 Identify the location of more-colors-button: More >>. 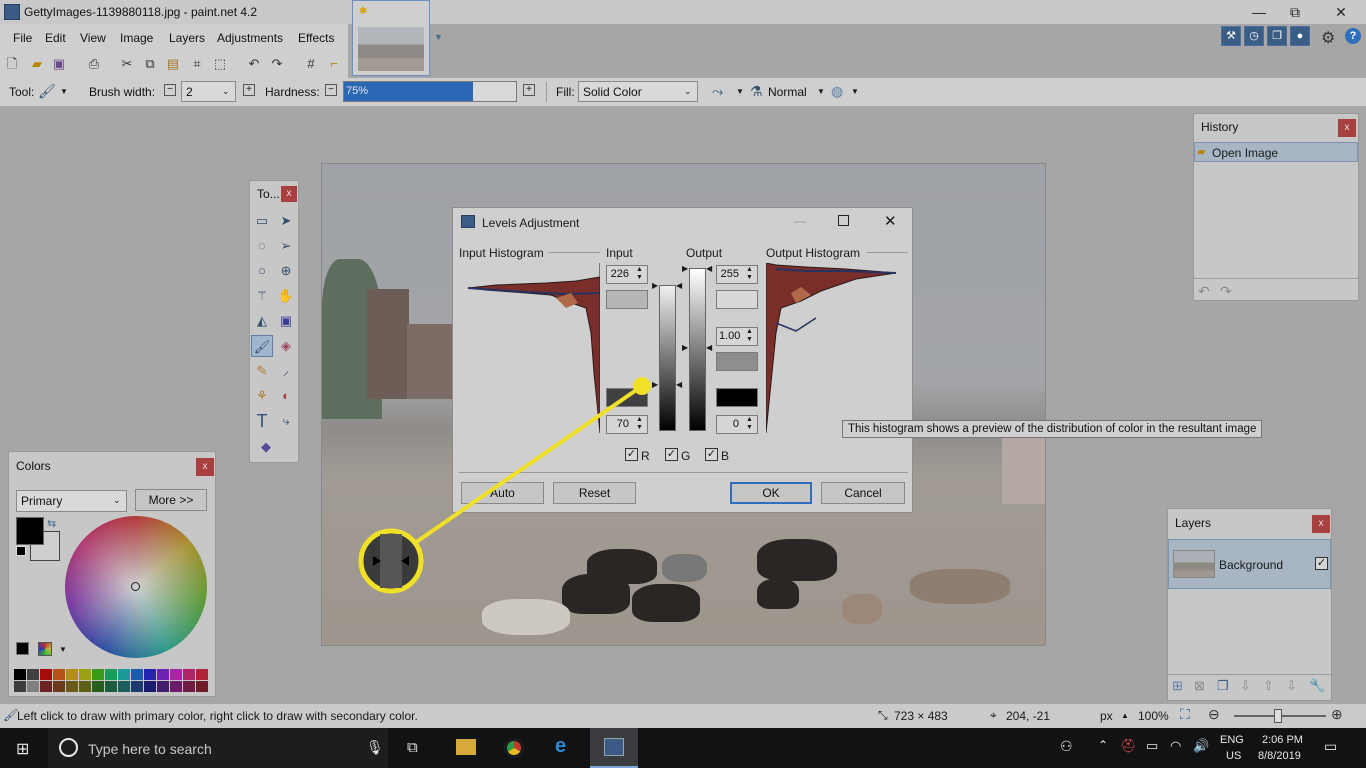
(171, 500).